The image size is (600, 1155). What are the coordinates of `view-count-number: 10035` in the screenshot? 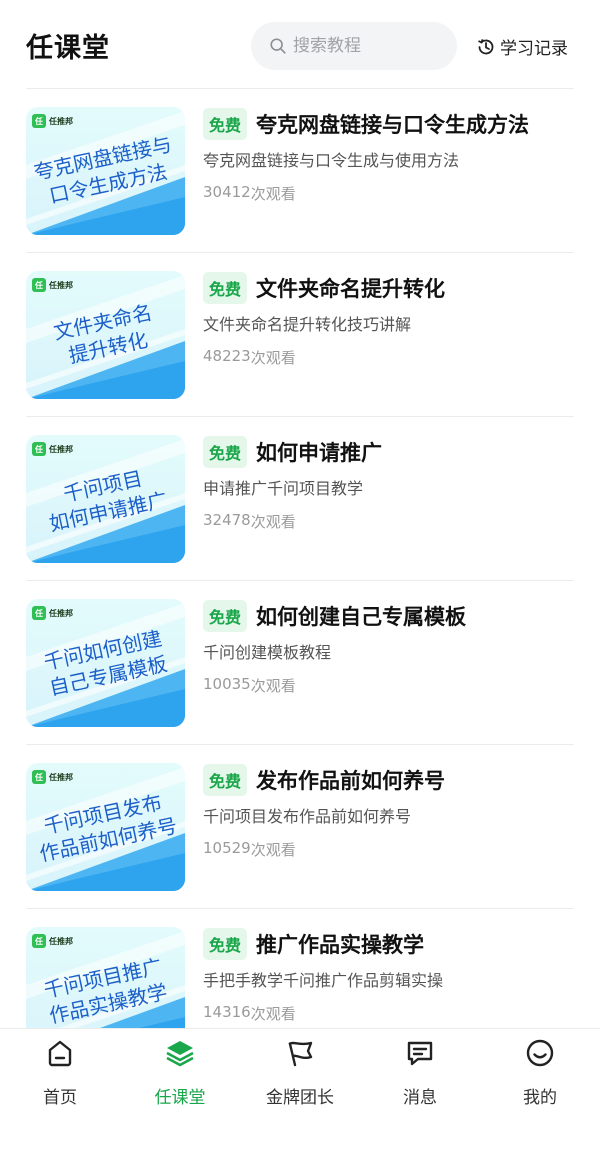 It's located at (227, 684).